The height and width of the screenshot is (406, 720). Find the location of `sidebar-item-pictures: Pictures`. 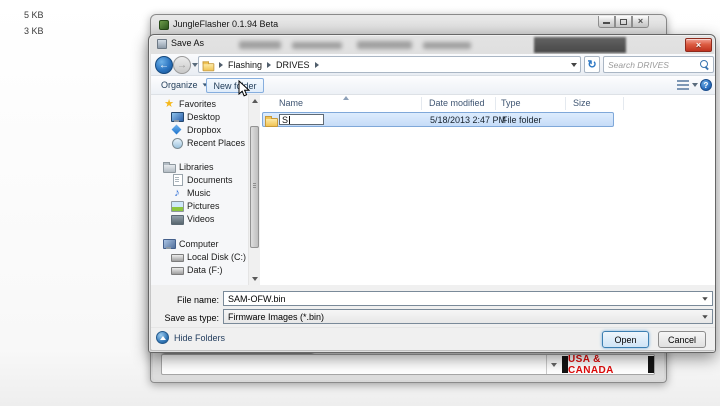

sidebar-item-pictures: Pictures is located at coordinates (195, 205).